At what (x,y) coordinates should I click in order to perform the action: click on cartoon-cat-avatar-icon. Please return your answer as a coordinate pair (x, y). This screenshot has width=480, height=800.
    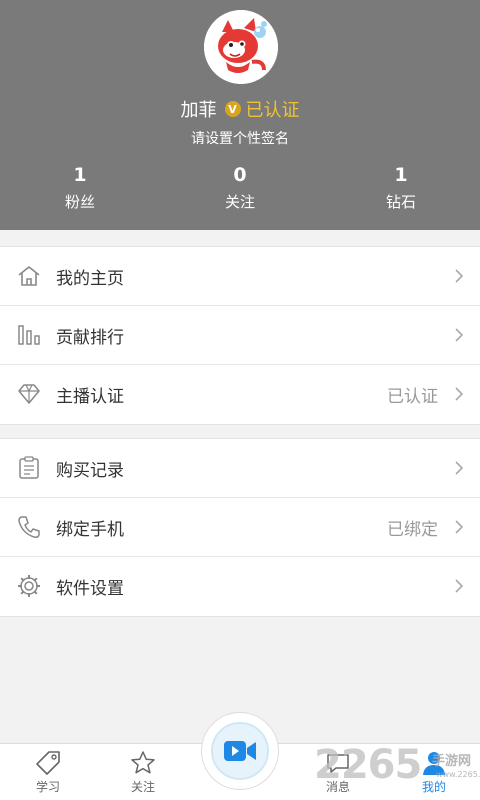
    Looking at the image, I should click on (241, 47).